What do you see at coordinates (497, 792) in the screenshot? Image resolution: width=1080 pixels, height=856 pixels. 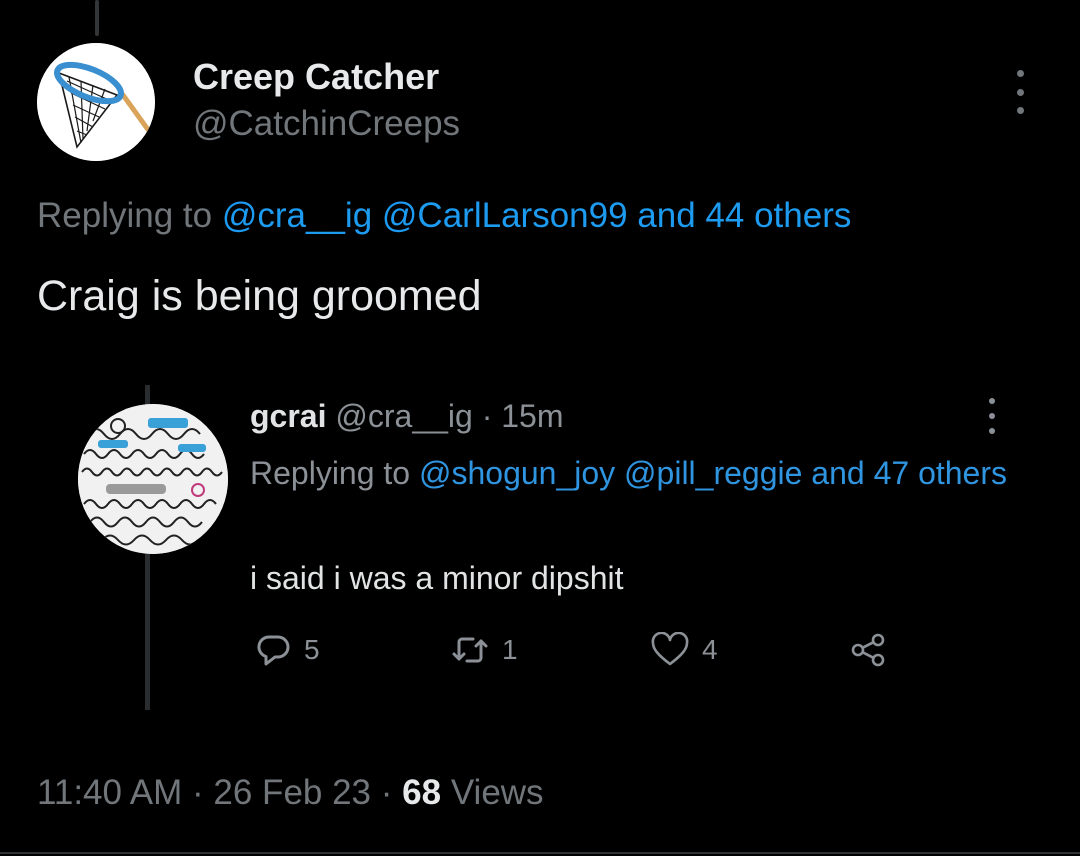 I see `views-label: Views` at bounding box center [497, 792].